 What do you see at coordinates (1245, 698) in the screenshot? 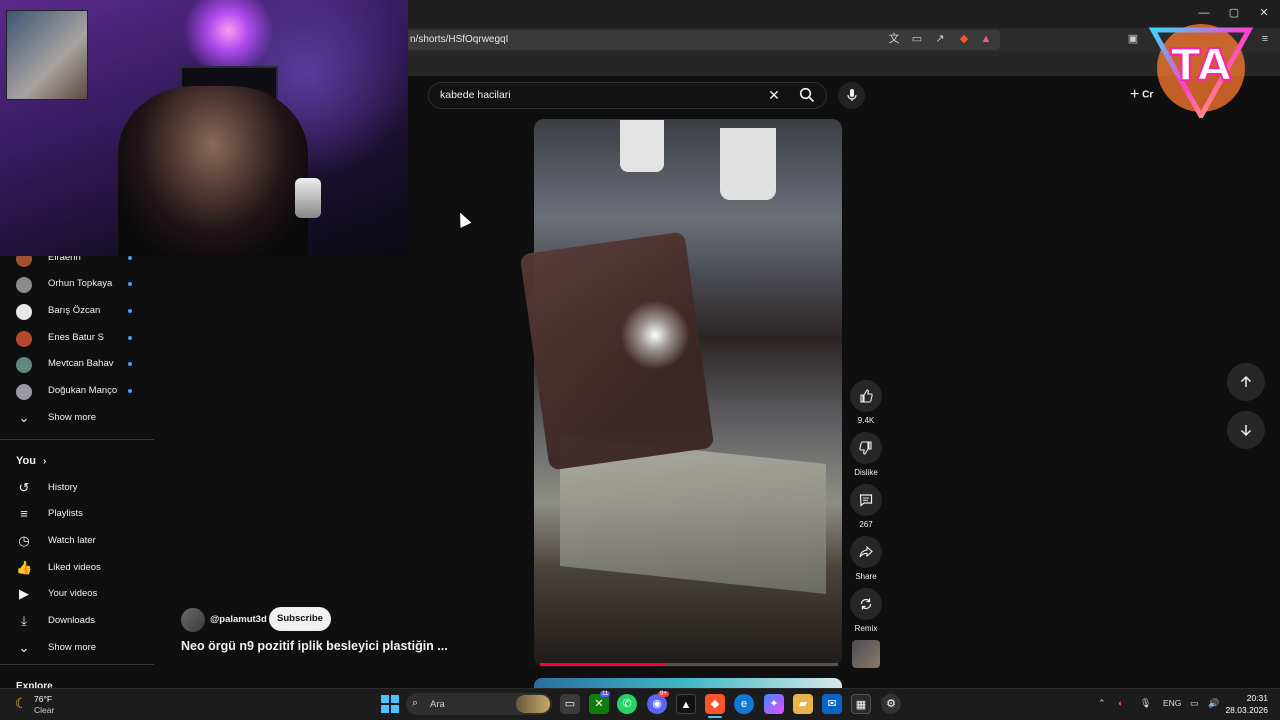
I see `clock-time: 20:31` at bounding box center [1245, 698].